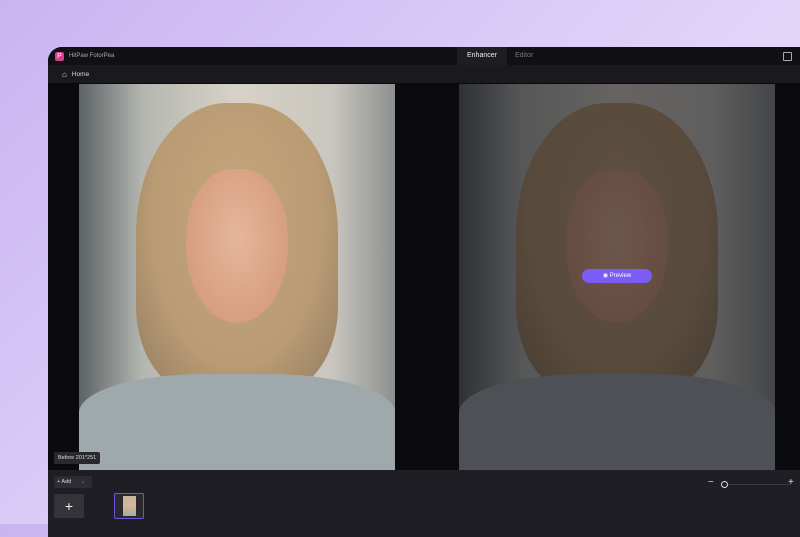 The width and height of the screenshot is (800, 537). What do you see at coordinates (787, 56) in the screenshot?
I see `feedback-icon` at bounding box center [787, 56].